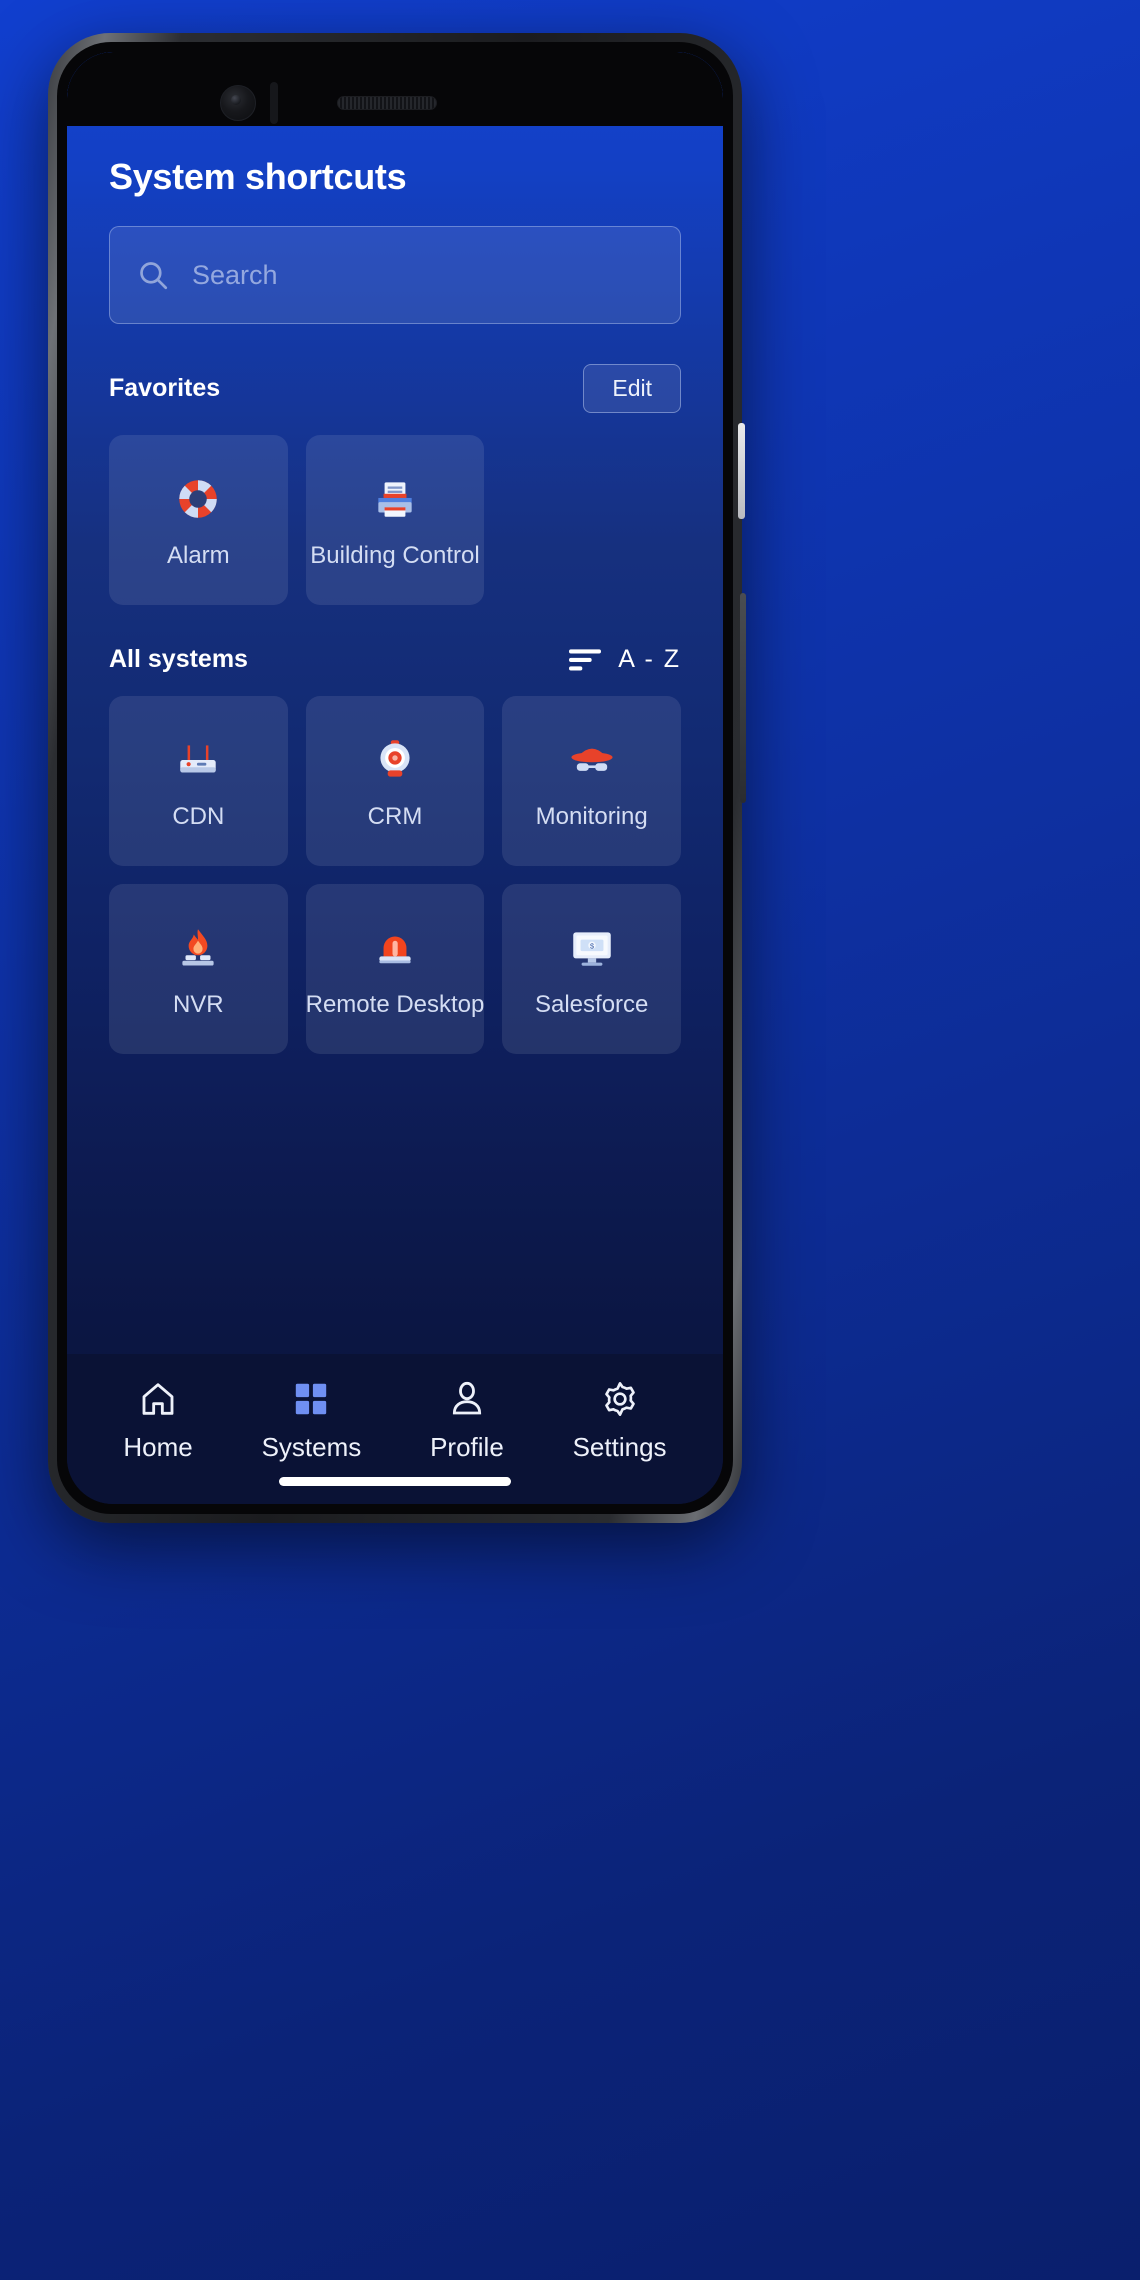  What do you see at coordinates (591, 1004) in the screenshot?
I see `system-card-label: Salesforce` at bounding box center [591, 1004].